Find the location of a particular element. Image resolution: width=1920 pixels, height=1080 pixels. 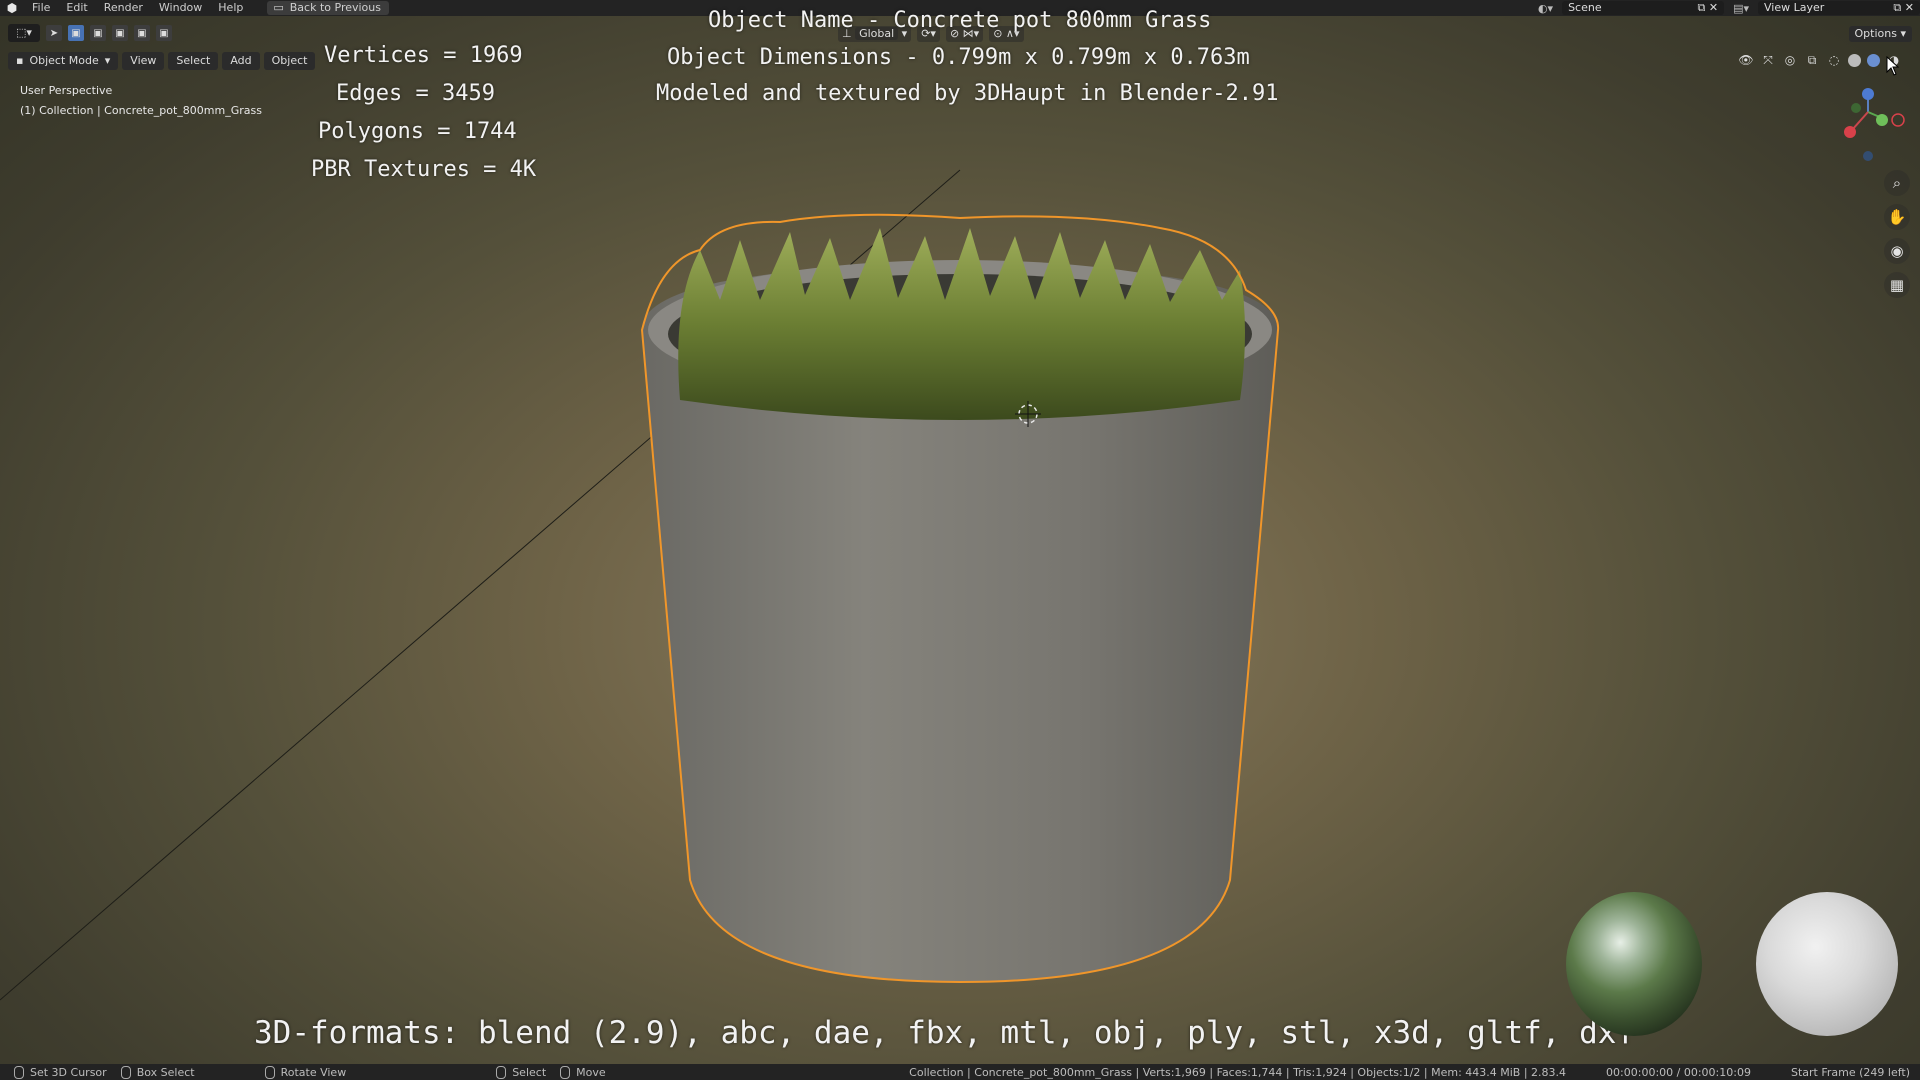

status-set-cursor: Set 3D Cursor is located at coordinates (60, 1072).